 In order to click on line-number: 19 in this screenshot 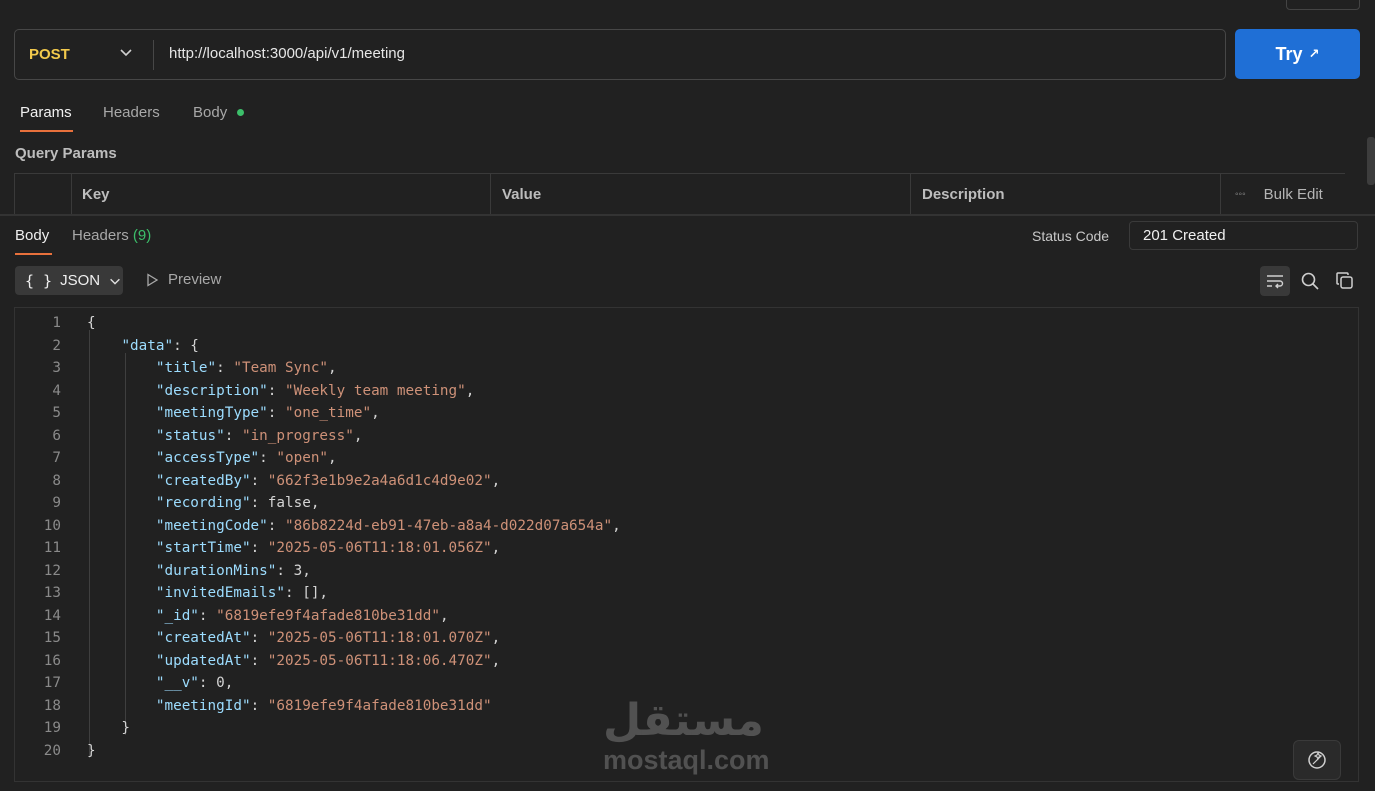, I will do `click(52, 728)`.